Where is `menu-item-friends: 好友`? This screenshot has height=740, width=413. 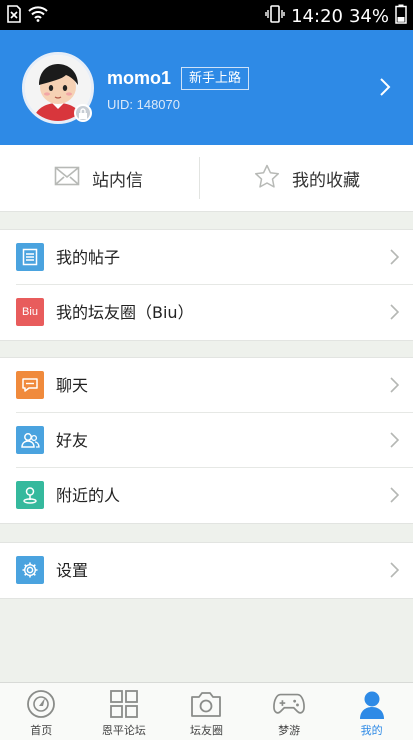
menu-item-friends: 好友 is located at coordinates (206, 440).